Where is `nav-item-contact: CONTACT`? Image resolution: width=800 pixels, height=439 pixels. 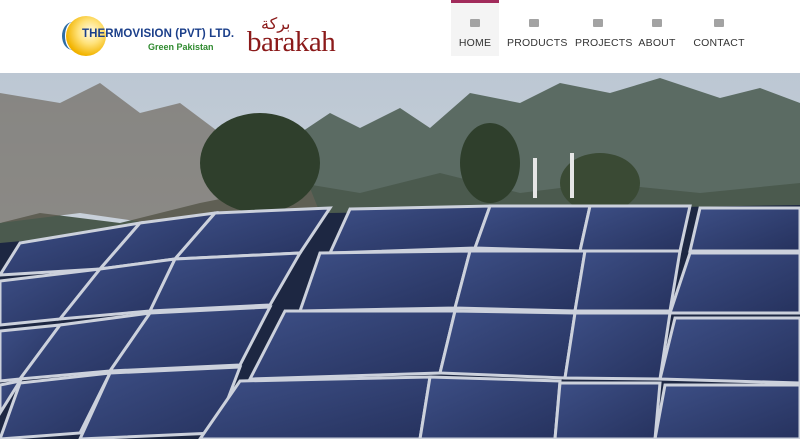 nav-item-contact: CONTACT is located at coordinates (719, 28).